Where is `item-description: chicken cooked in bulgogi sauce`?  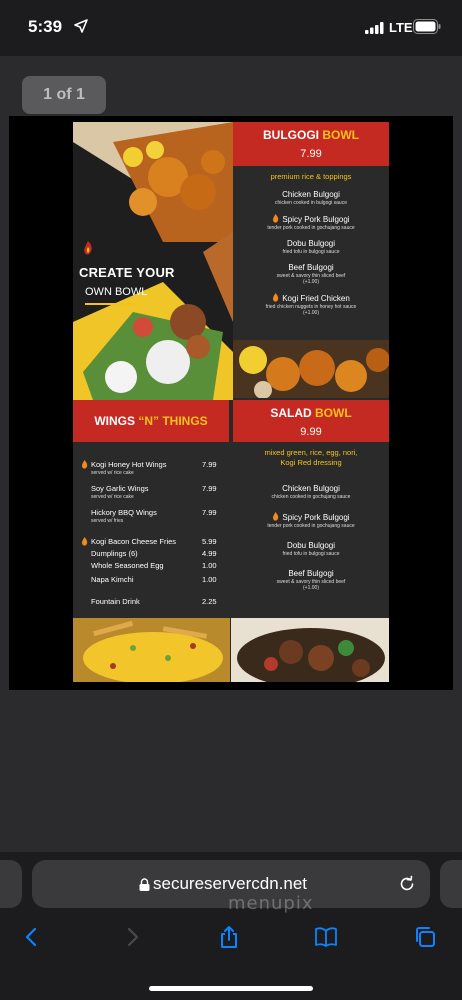 item-description: chicken cooked in bulgogi sauce is located at coordinates (311, 203).